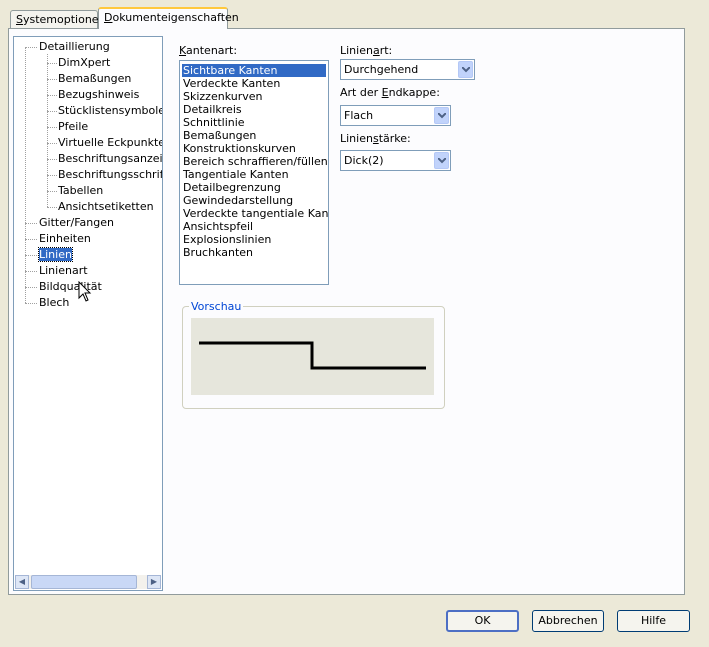 The height and width of the screenshot is (647, 709). I want to click on help-button: Hilfe, so click(653, 621).